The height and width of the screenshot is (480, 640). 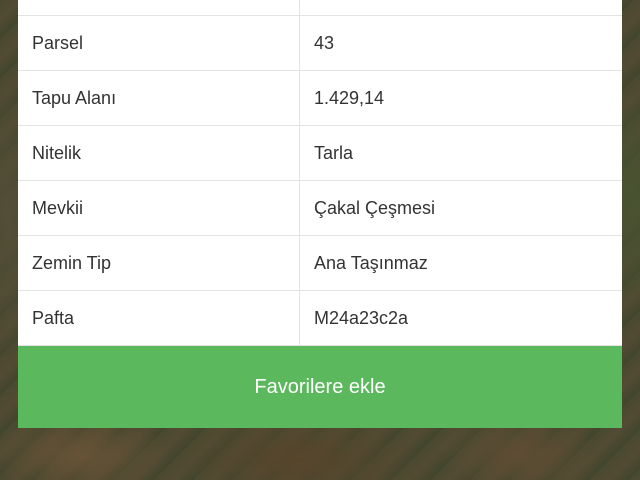 I want to click on table-row-partial, so click(x=320, y=8).